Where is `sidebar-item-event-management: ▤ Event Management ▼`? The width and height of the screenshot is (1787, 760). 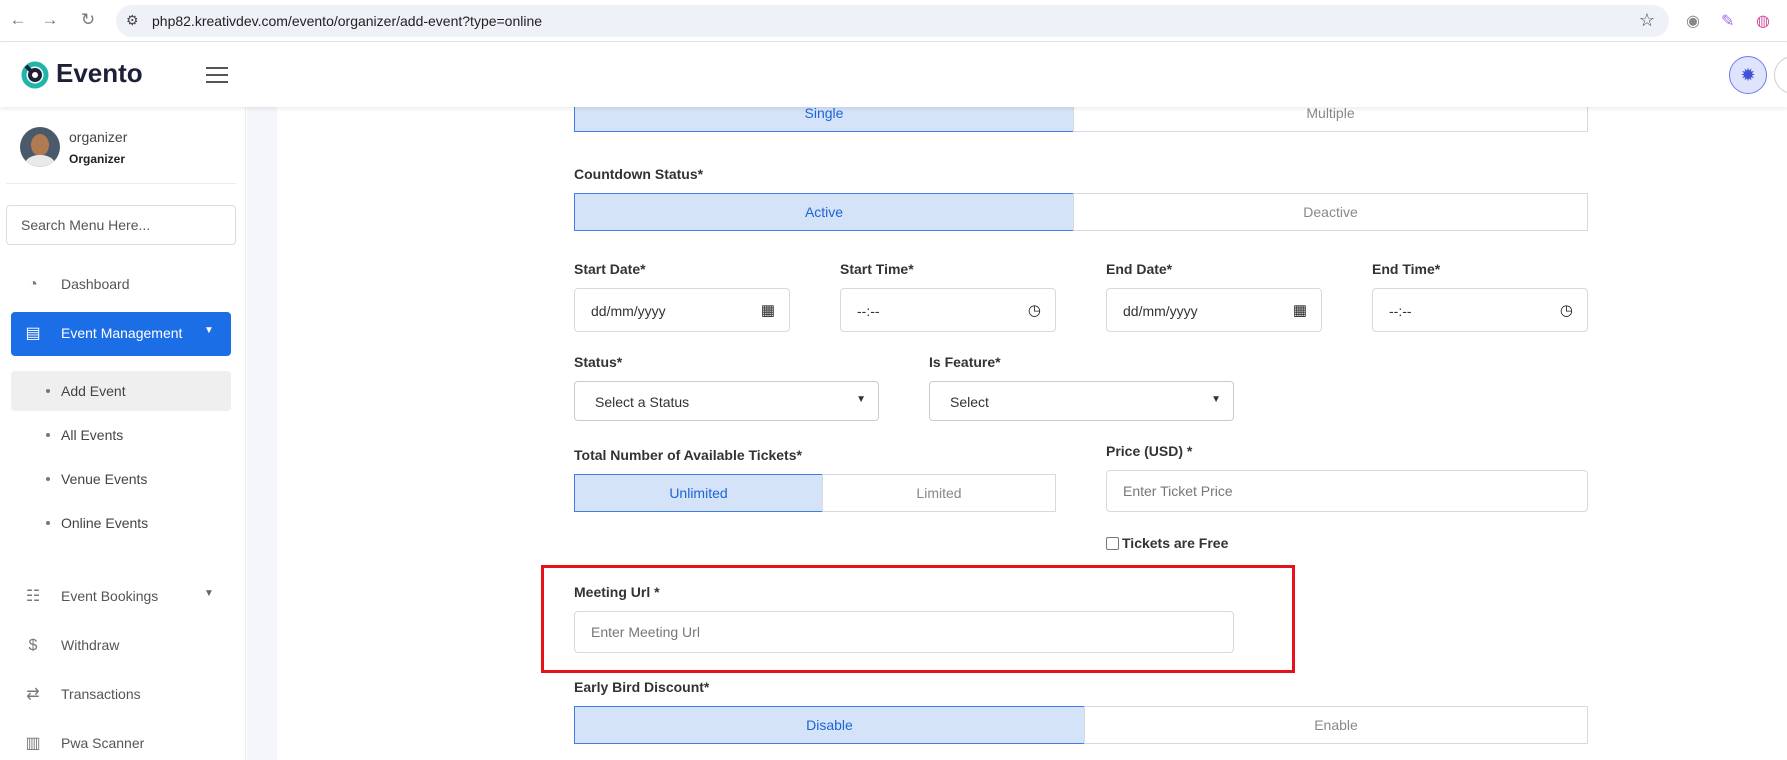
sidebar-item-event-management: ▤ Event Management ▼ is located at coordinates (121, 334).